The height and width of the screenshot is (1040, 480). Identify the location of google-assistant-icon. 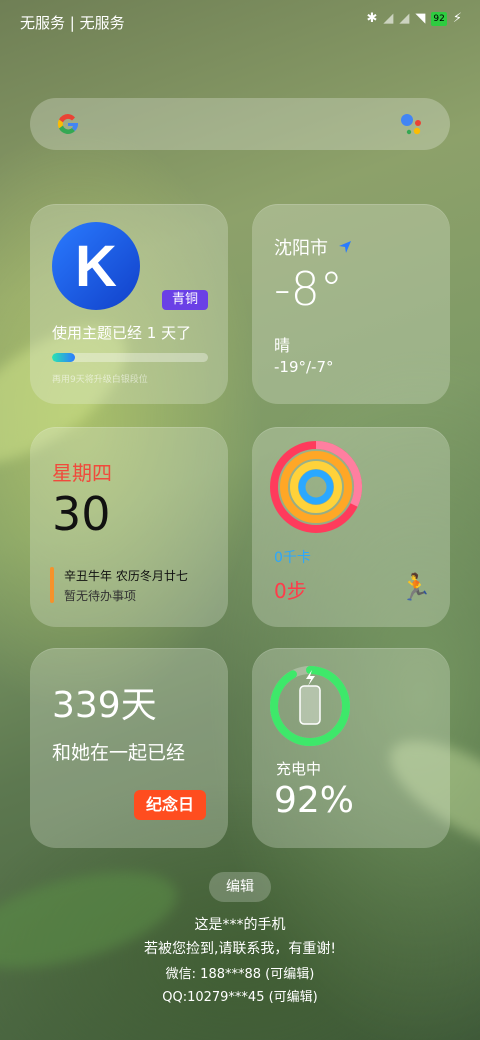
(412, 124).